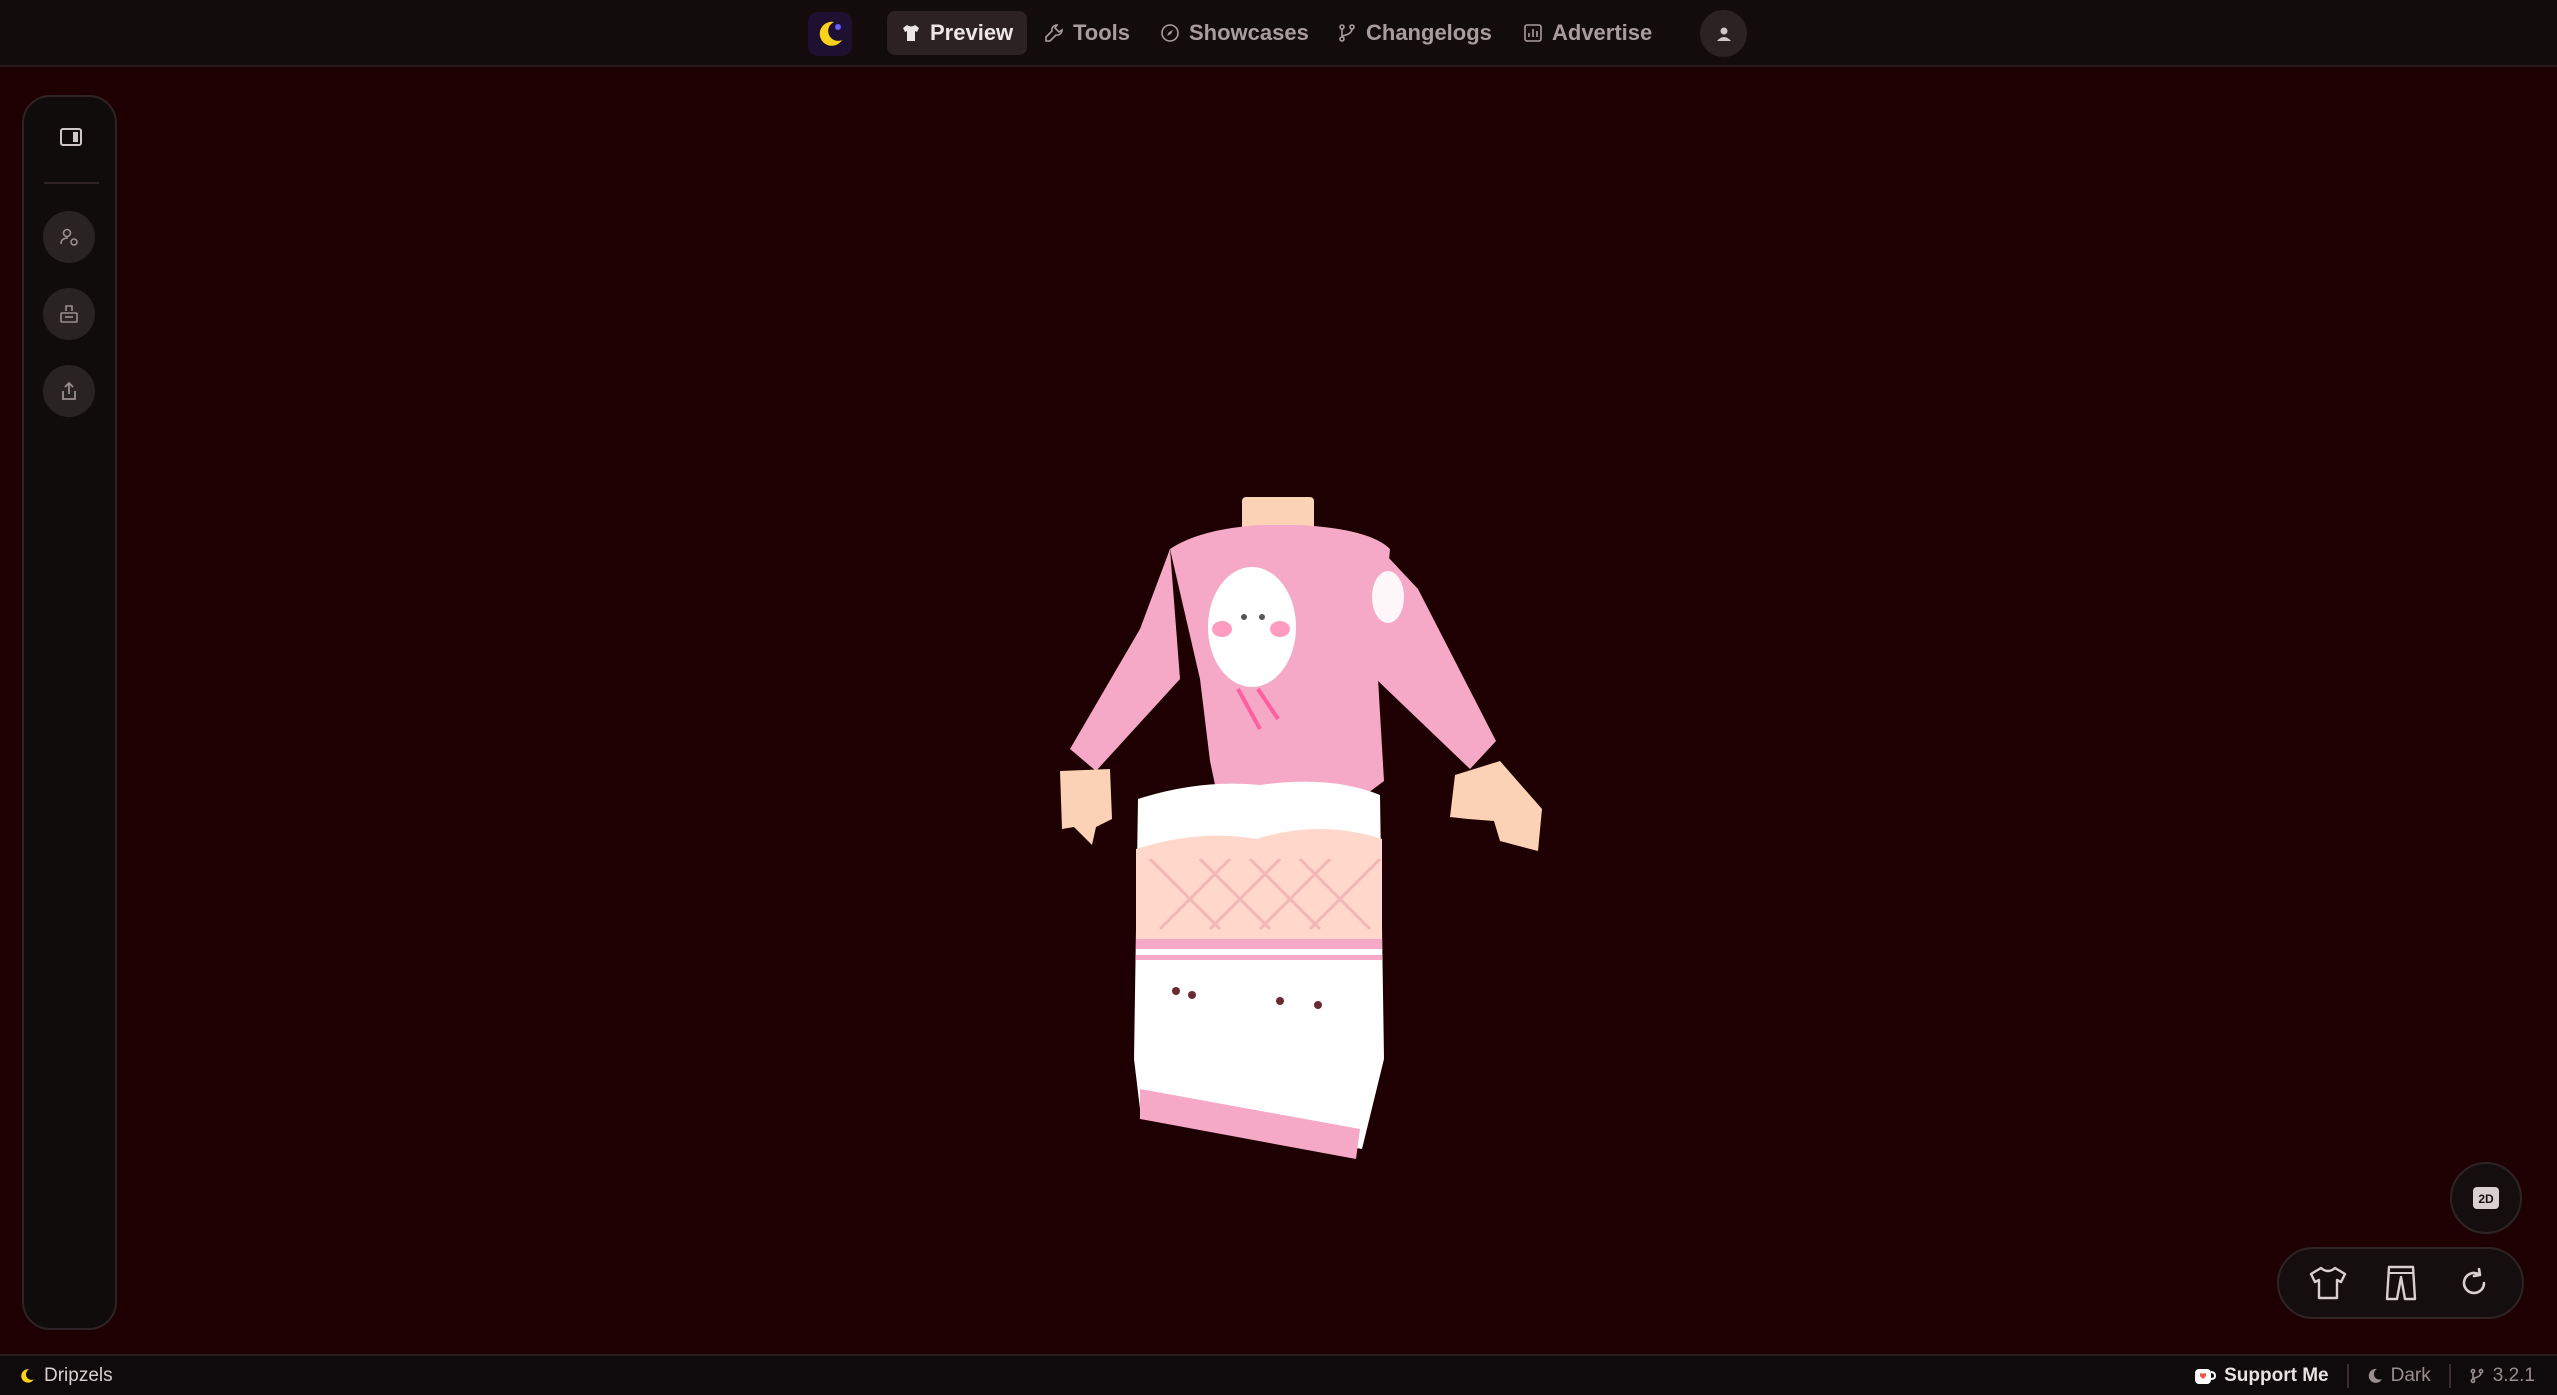  I want to click on user-icon, so click(1723, 34).